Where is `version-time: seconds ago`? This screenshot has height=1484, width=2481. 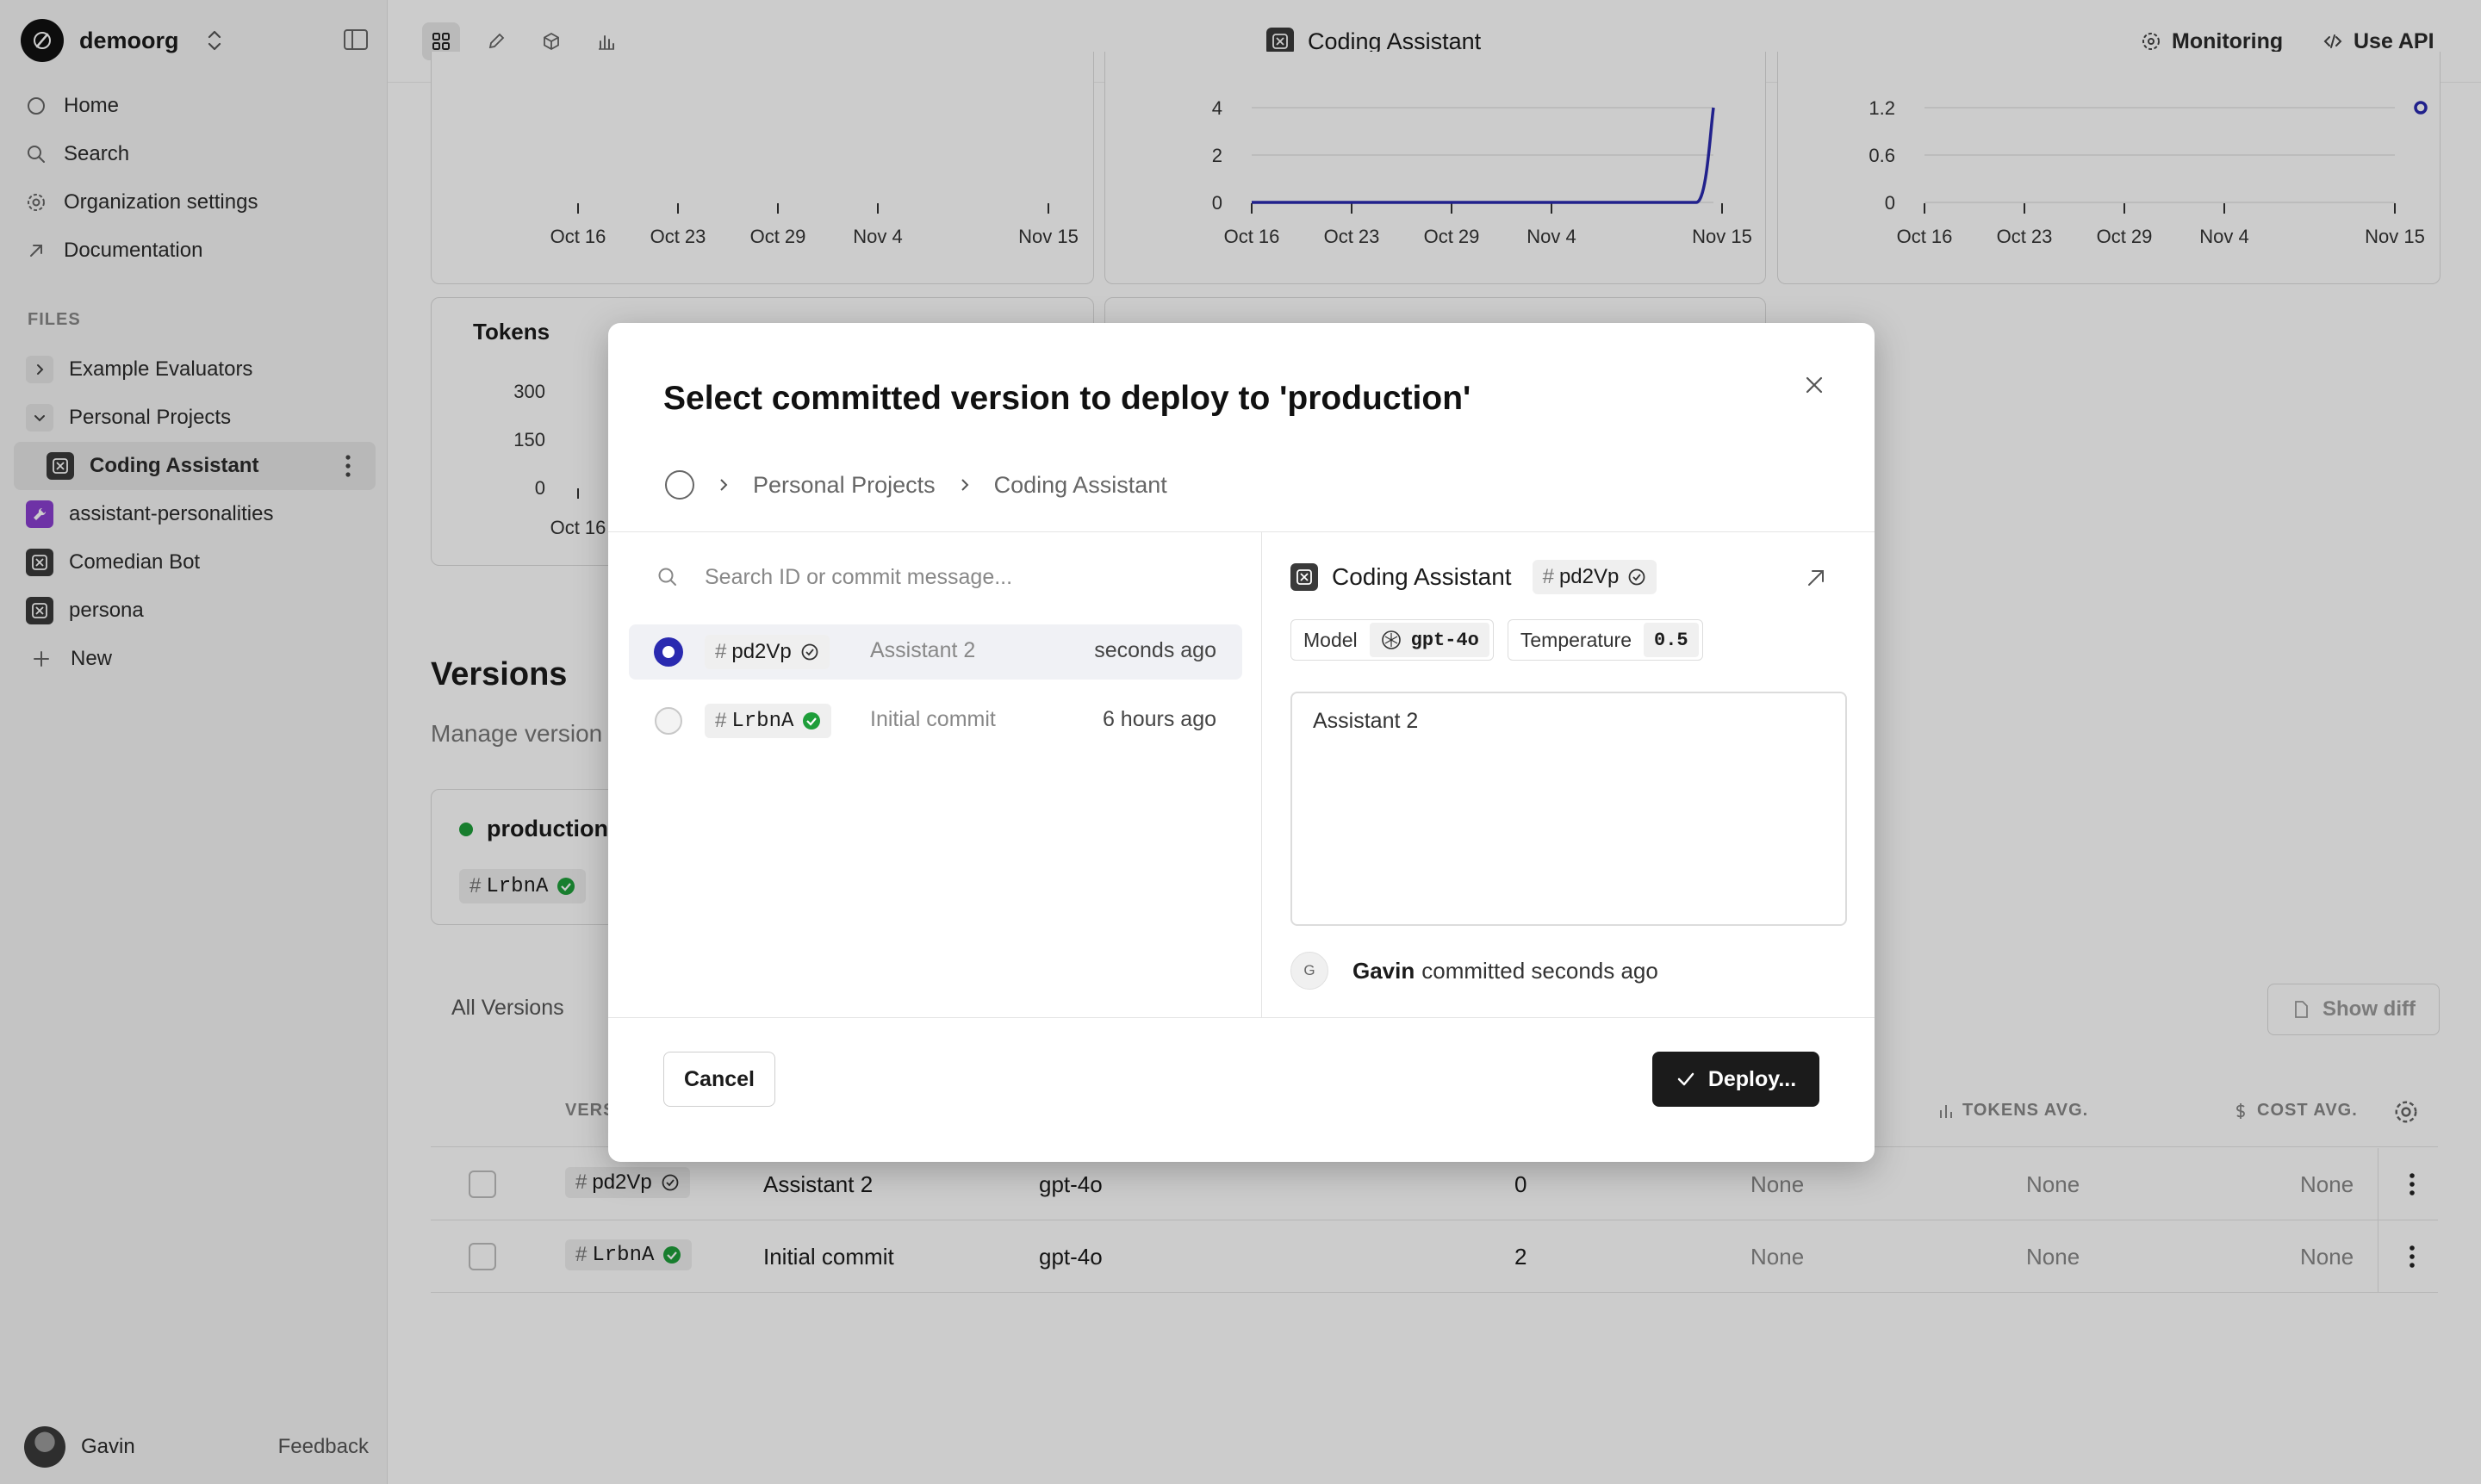 version-time: seconds ago is located at coordinates (1155, 650).